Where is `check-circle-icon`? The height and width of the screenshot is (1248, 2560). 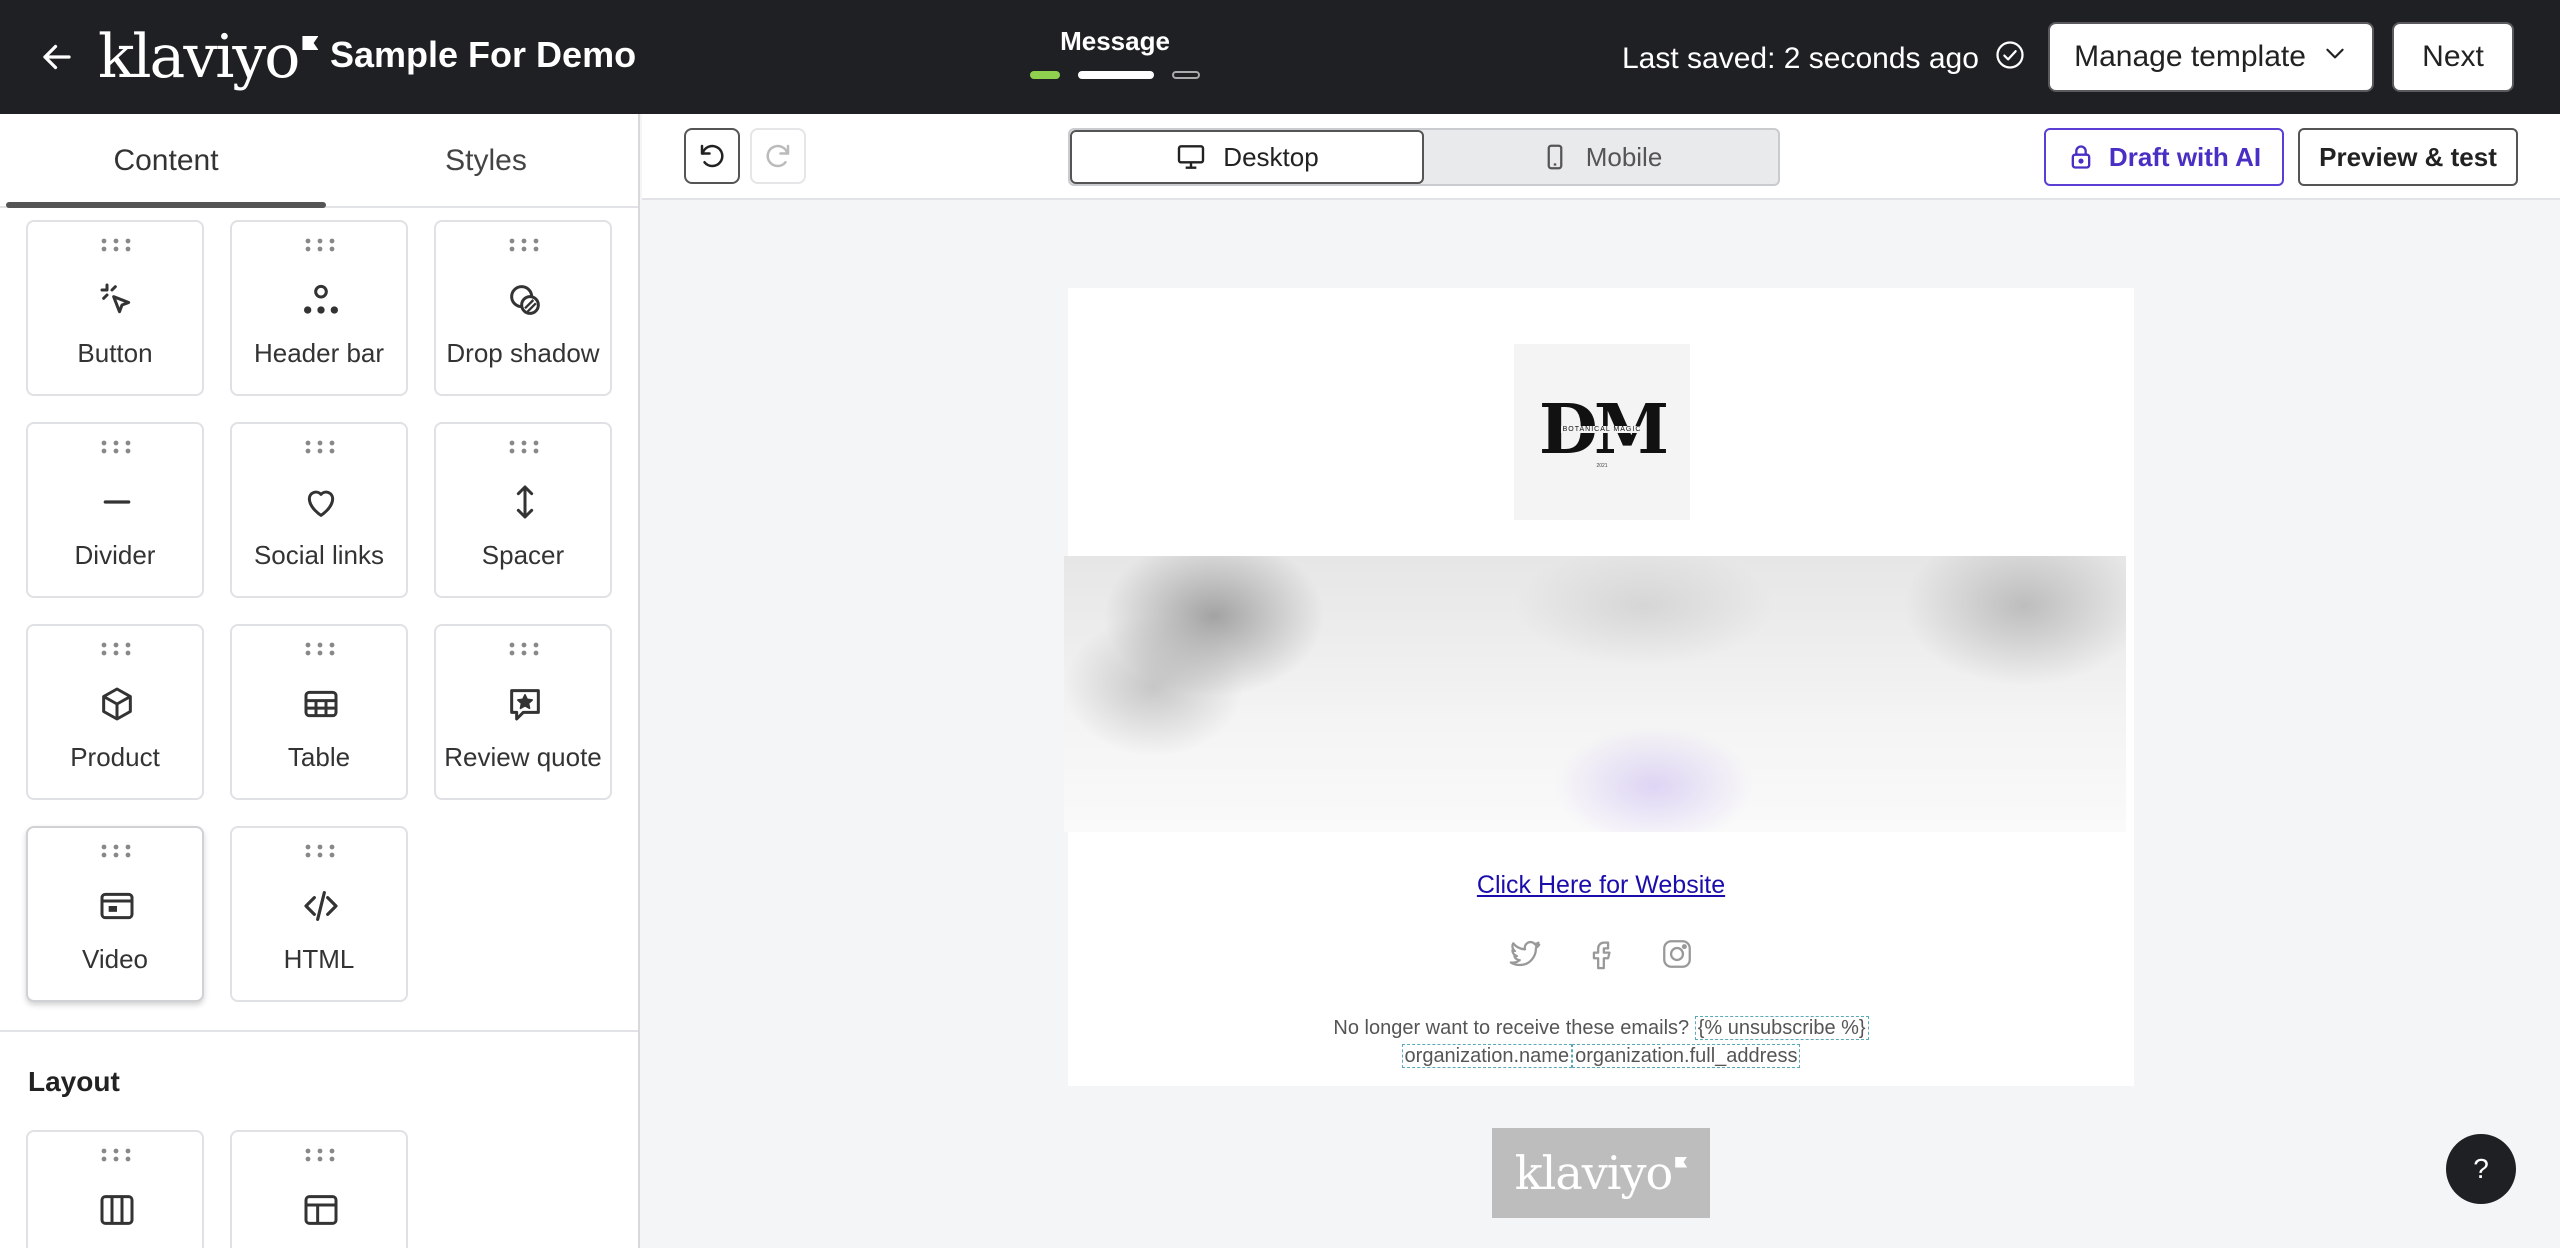
check-circle-icon is located at coordinates (2010, 59).